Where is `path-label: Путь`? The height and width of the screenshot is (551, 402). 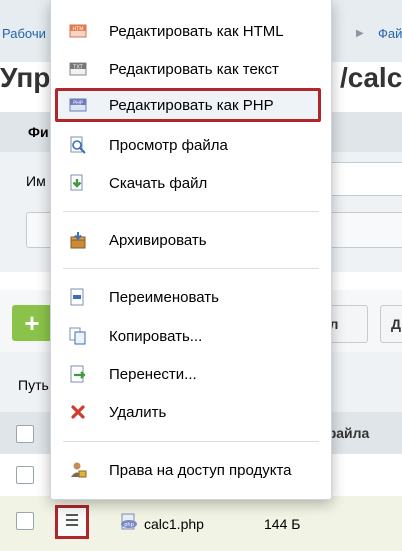
path-label: Путь is located at coordinates (33, 385).